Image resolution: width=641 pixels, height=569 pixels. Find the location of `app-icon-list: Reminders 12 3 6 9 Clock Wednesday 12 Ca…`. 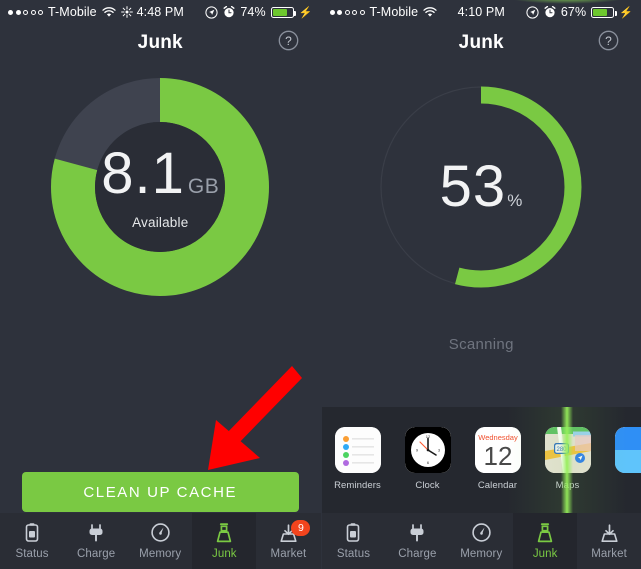

app-icon-list: Reminders 12 3 6 9 Clock Wednesday 12 Ca… is located at coordinates (481, 449).